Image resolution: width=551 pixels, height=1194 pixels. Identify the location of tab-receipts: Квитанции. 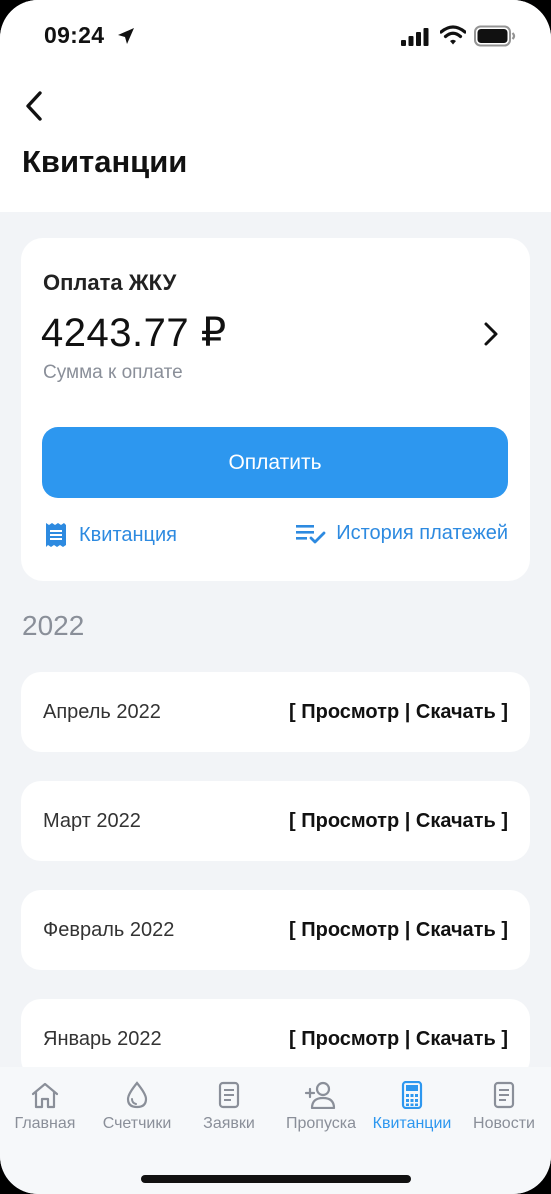
(412, 1107).